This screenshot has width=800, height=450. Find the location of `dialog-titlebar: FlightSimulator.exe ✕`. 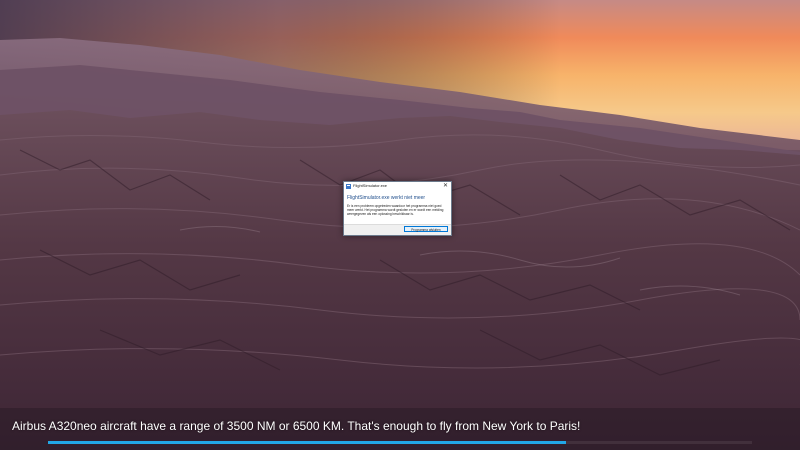

dialog-titlebar: FlightSimulator.exe ✕ is located at coordinates (397, 186).